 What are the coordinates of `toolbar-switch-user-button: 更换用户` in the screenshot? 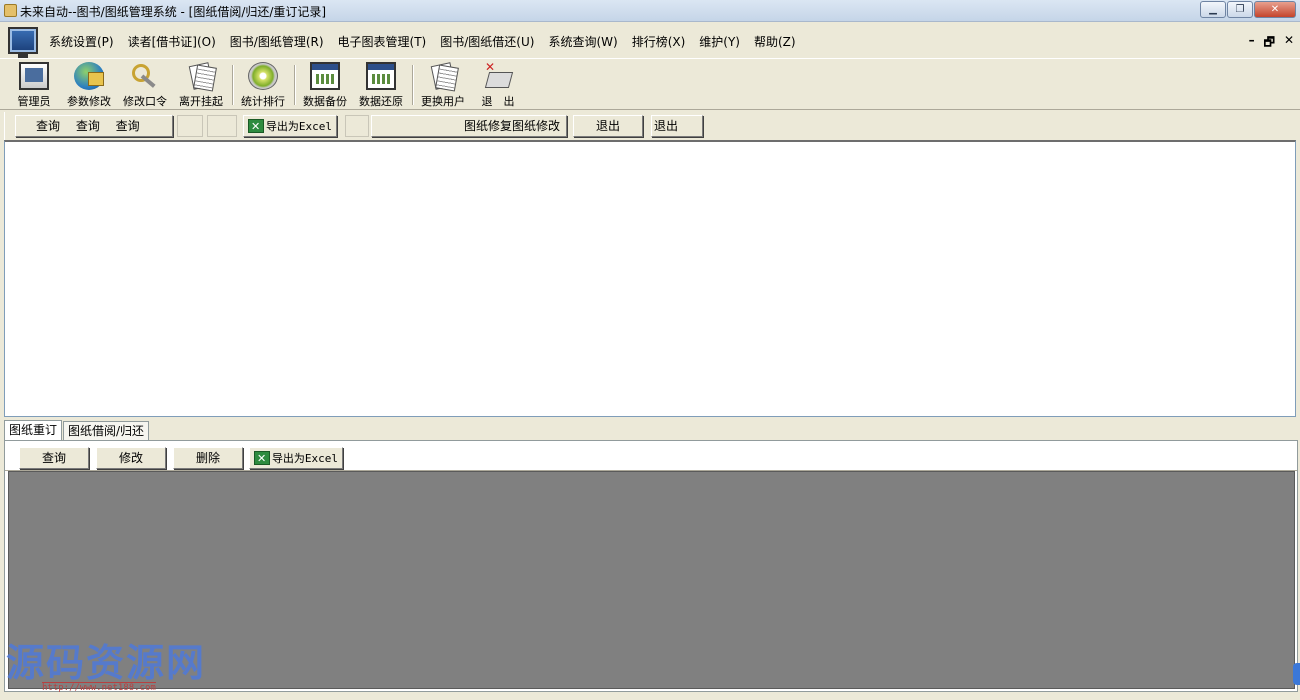 It's located at (443, 85).